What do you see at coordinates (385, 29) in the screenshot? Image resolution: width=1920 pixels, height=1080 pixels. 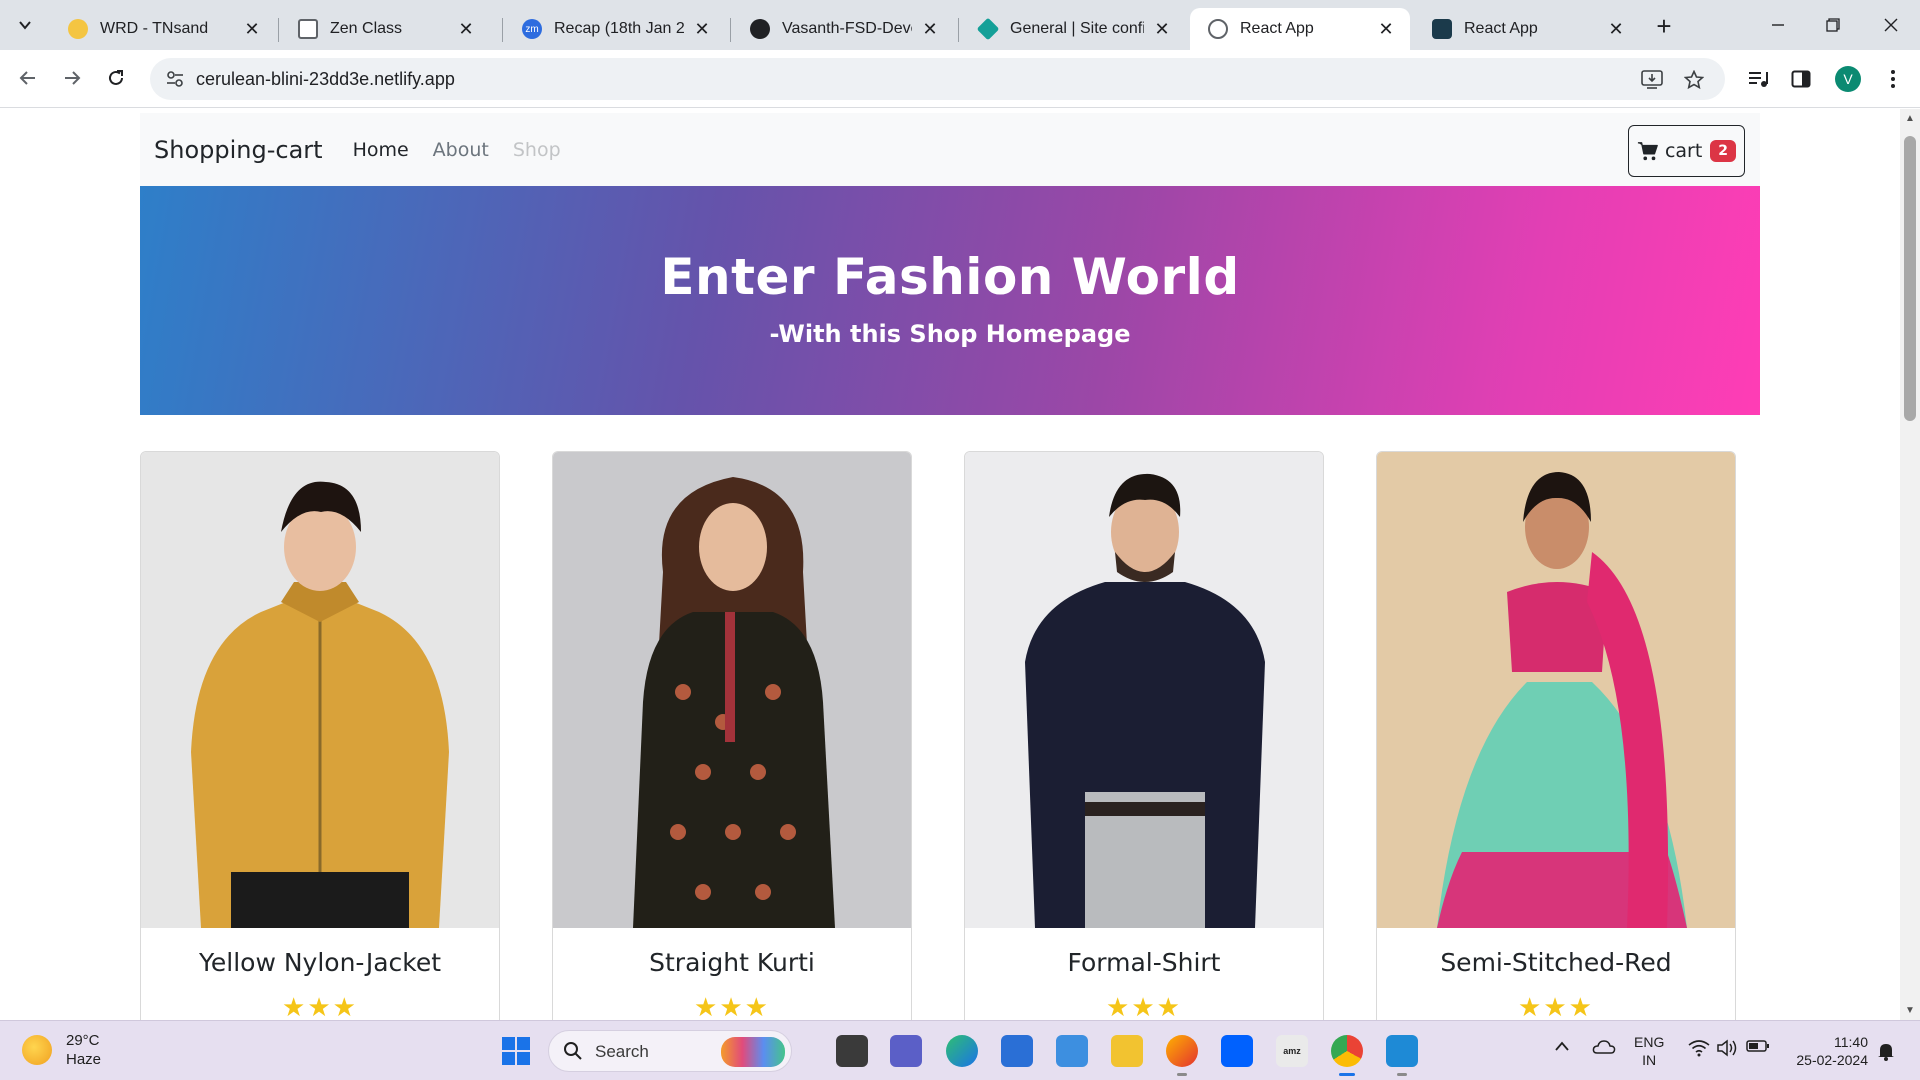 I see `browser-tab-2: Zen Class ✕` at bounding box center [385, 29].